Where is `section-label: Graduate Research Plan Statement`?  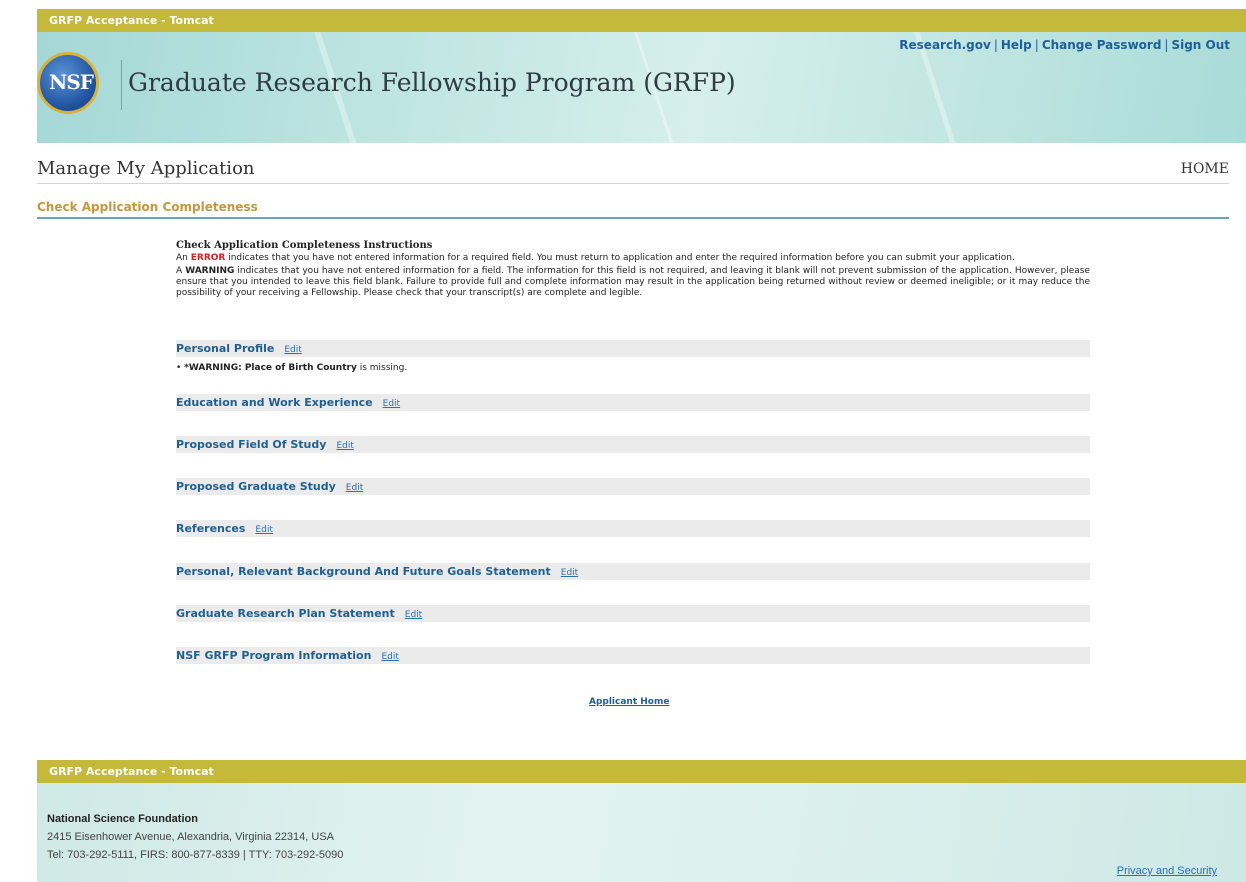
section-label: Graduate Research Plan Statement is located at coordinates (285, 613).